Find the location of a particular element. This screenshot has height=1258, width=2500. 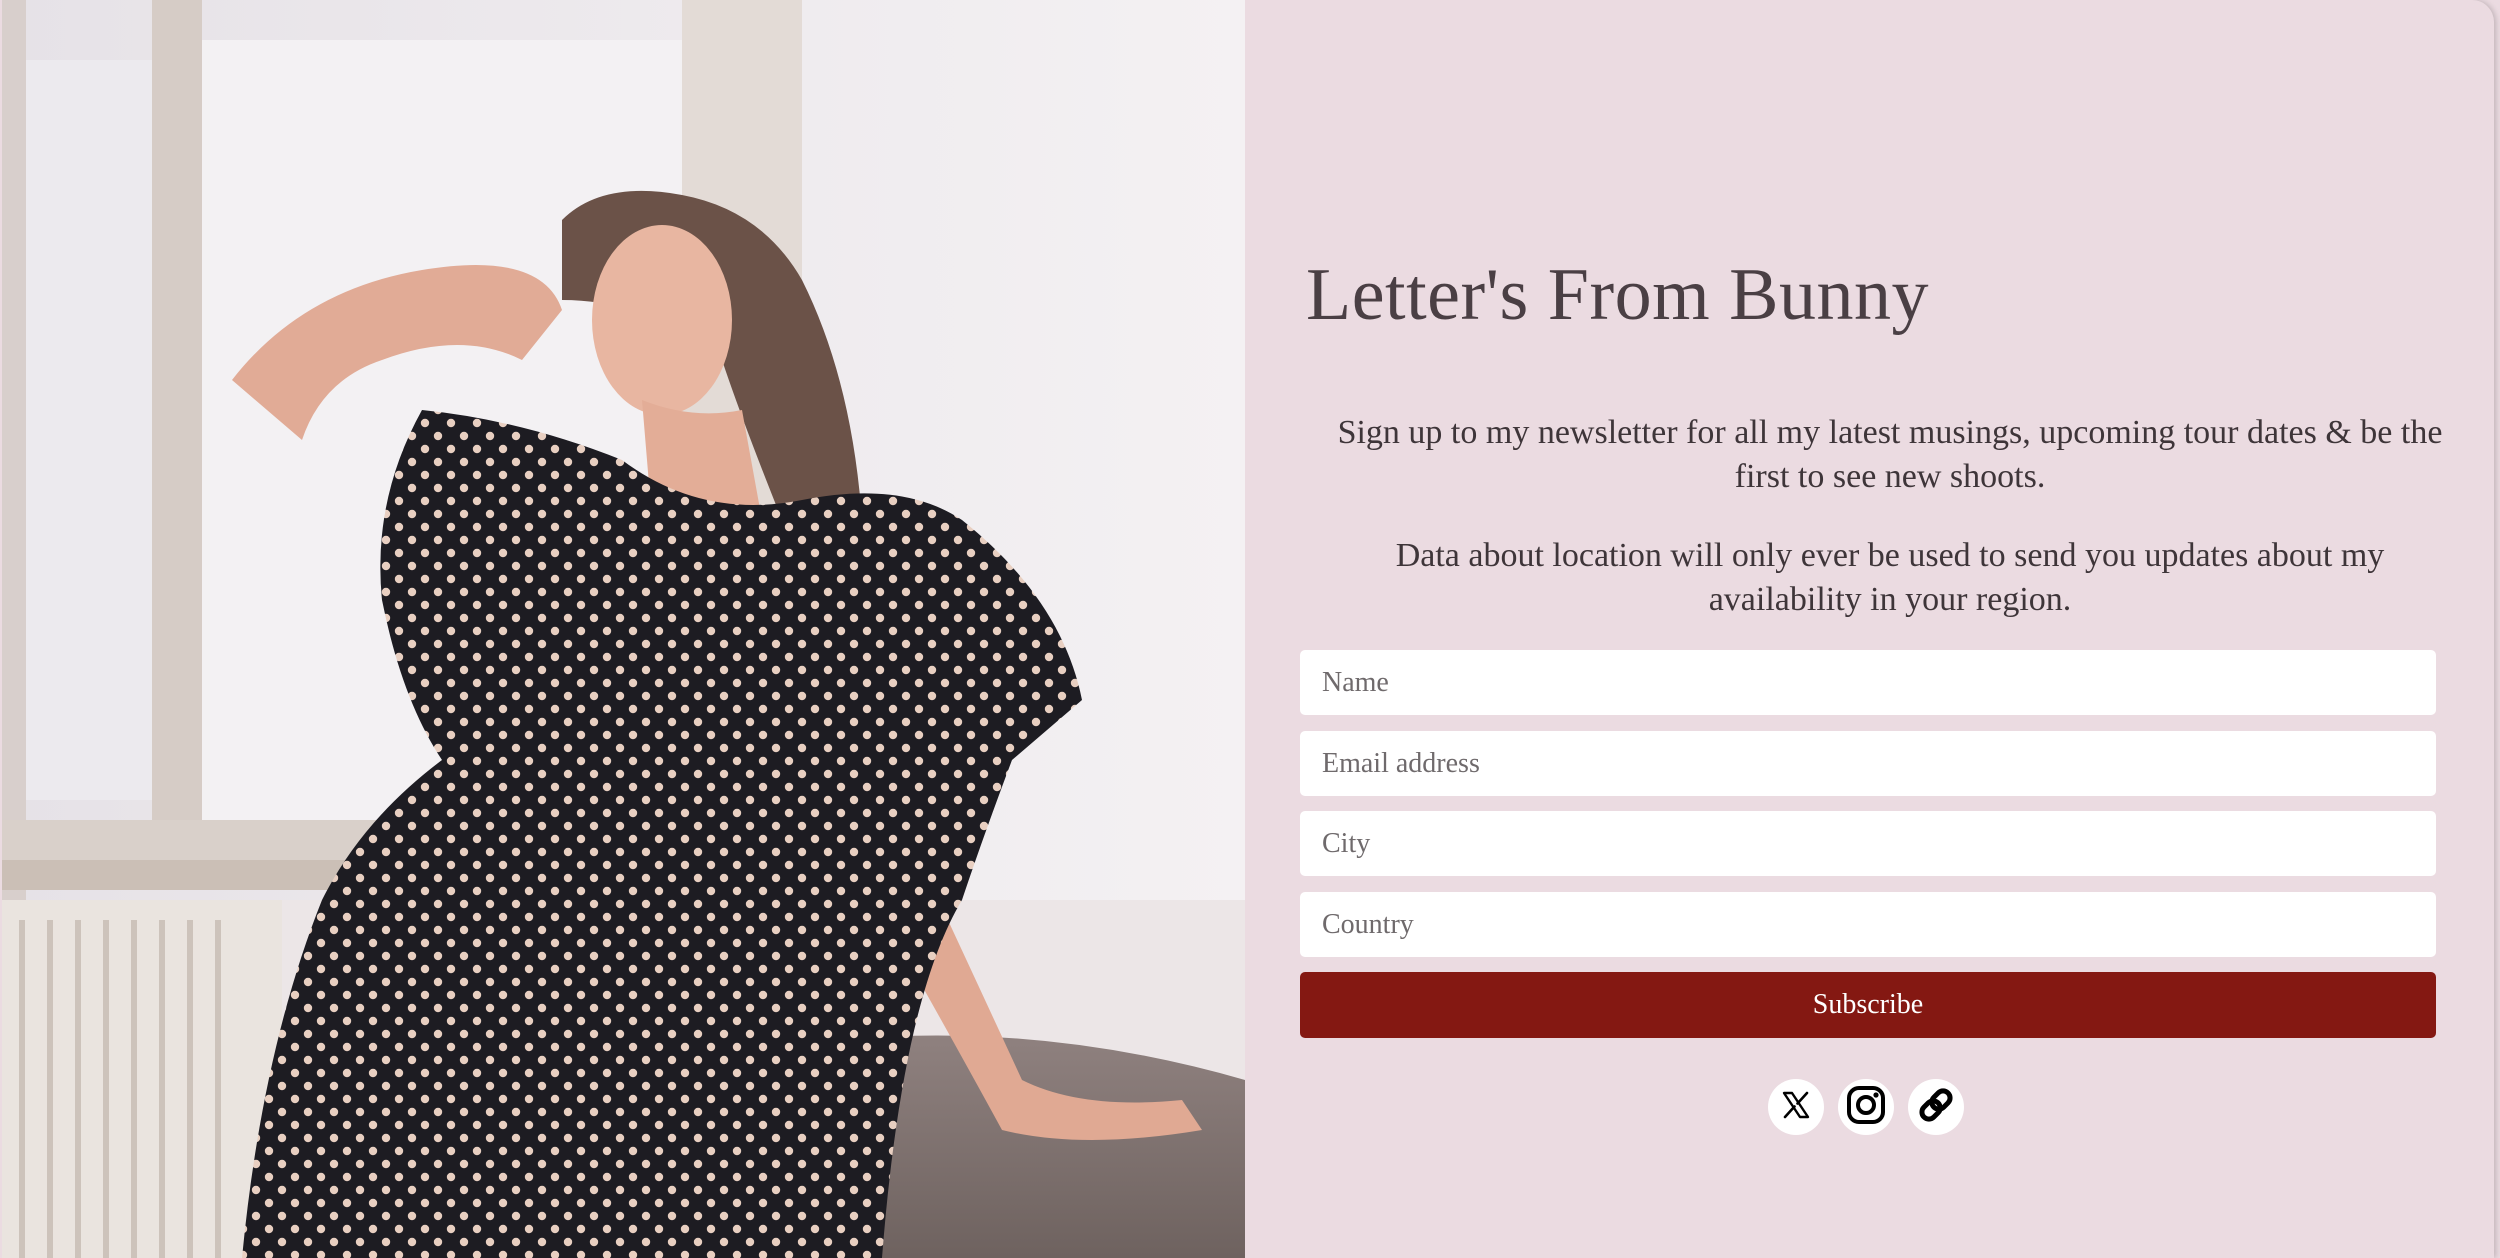

instagram-link is located at coordinates (1866, 1107).